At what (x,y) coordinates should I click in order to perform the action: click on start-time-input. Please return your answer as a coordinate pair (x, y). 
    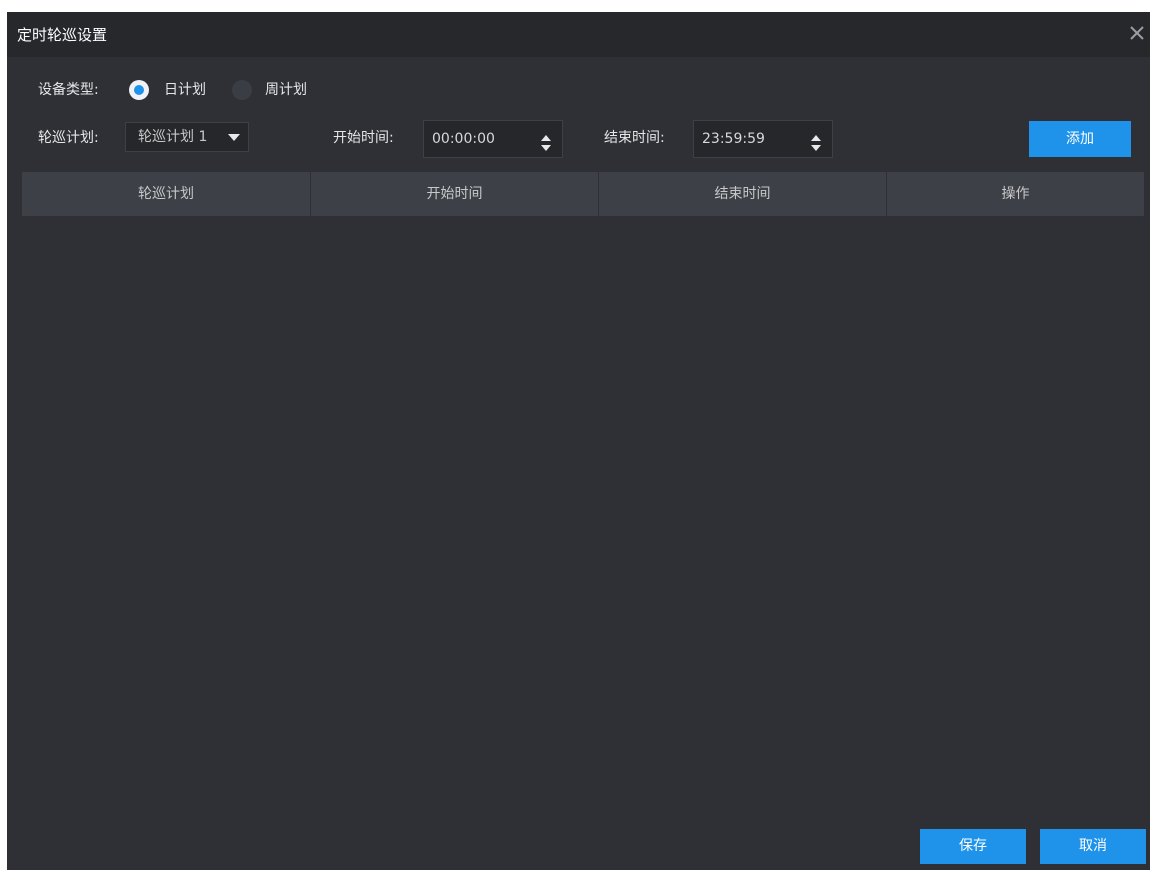
    Looking at the image, I should click on (477, 139).